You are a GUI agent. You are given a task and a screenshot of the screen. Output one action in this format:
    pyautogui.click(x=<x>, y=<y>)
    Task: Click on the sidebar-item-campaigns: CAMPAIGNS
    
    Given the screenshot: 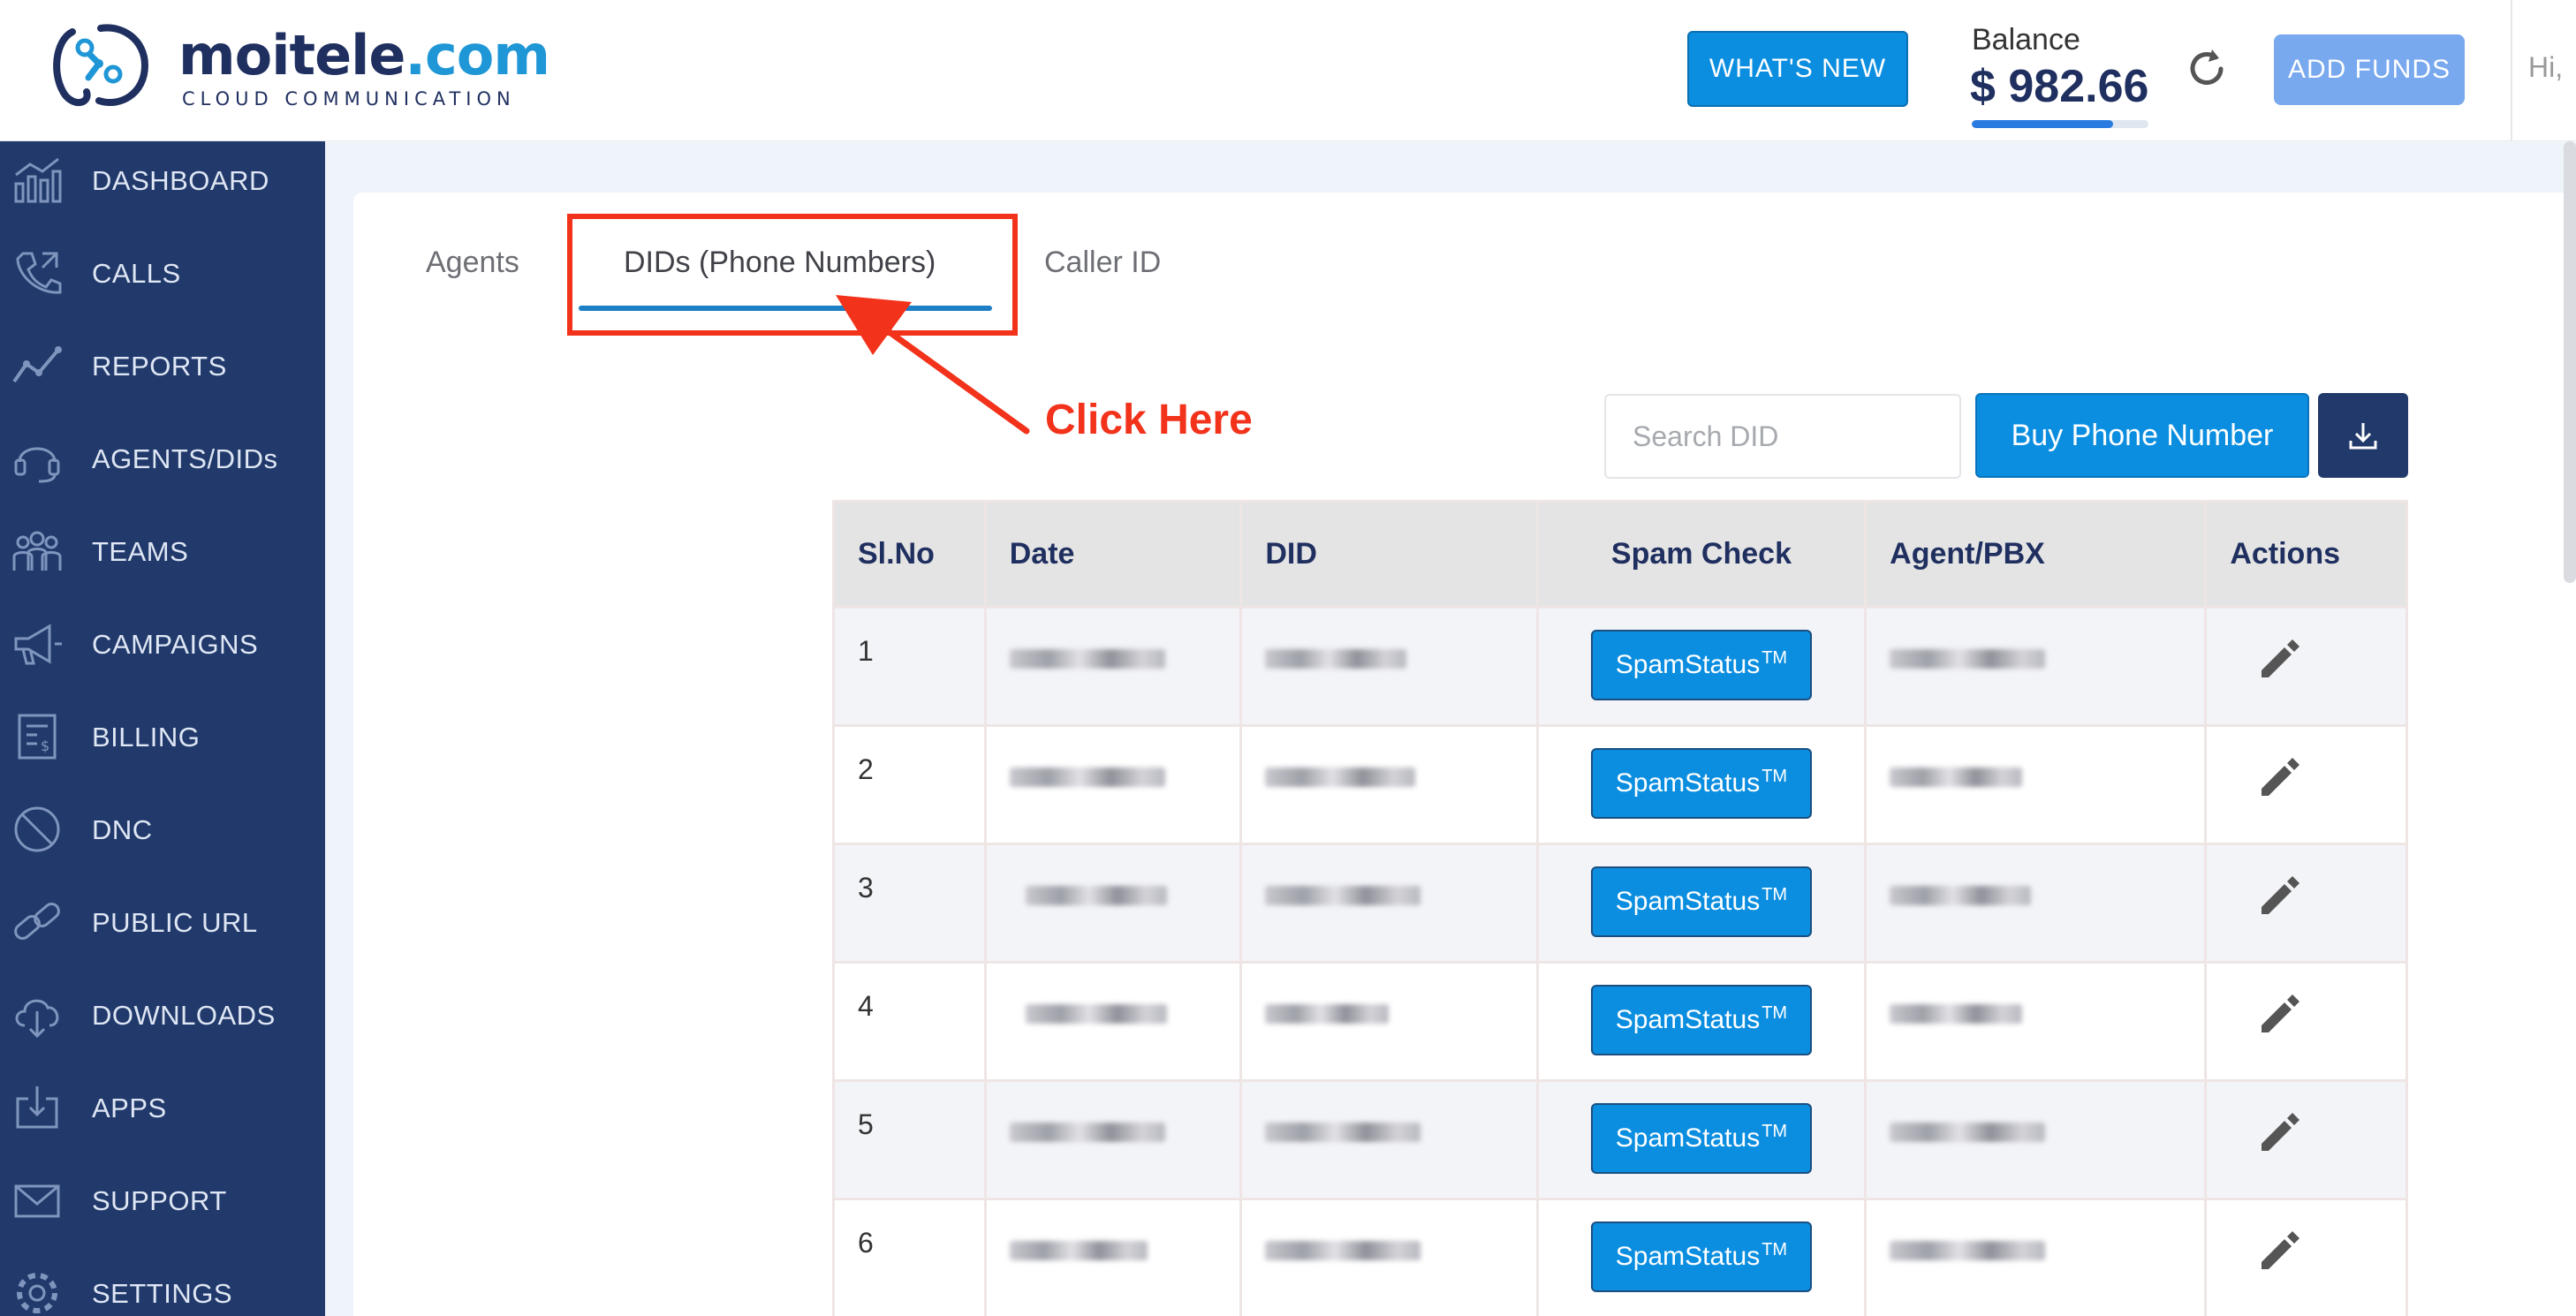 What is the action you would take?
    pyautogui.click(x=163, y=644)
    